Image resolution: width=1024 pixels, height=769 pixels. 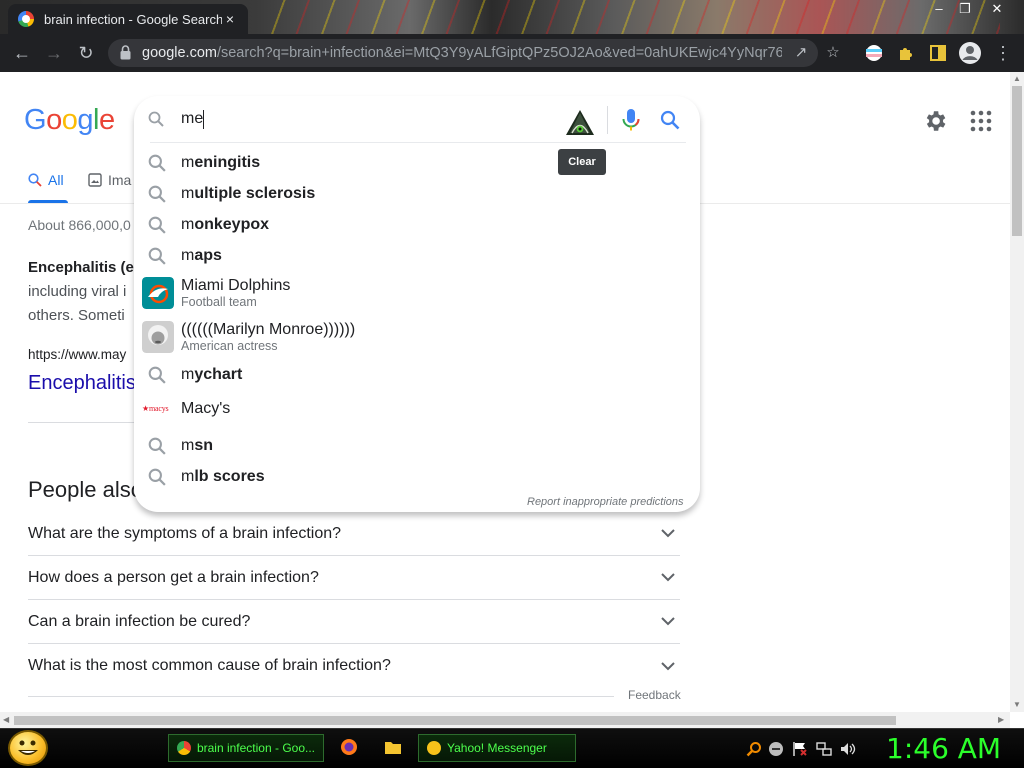 What do you see at coordinates (848, 749) in the screenshot?
I see `tray-volume-icon` at bounding box center [848, 749].